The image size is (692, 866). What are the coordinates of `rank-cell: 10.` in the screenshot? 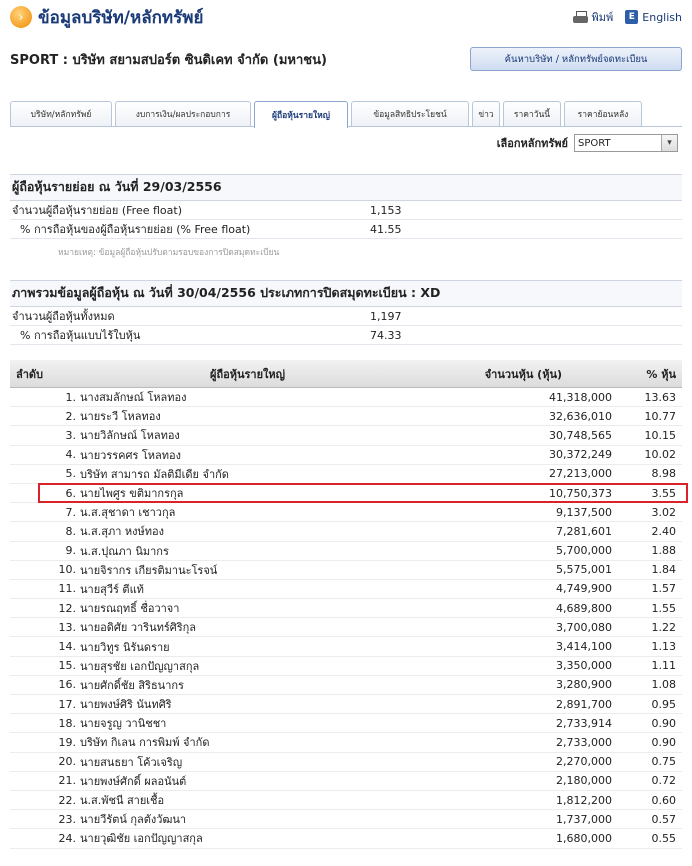 It's located at (67, 570).